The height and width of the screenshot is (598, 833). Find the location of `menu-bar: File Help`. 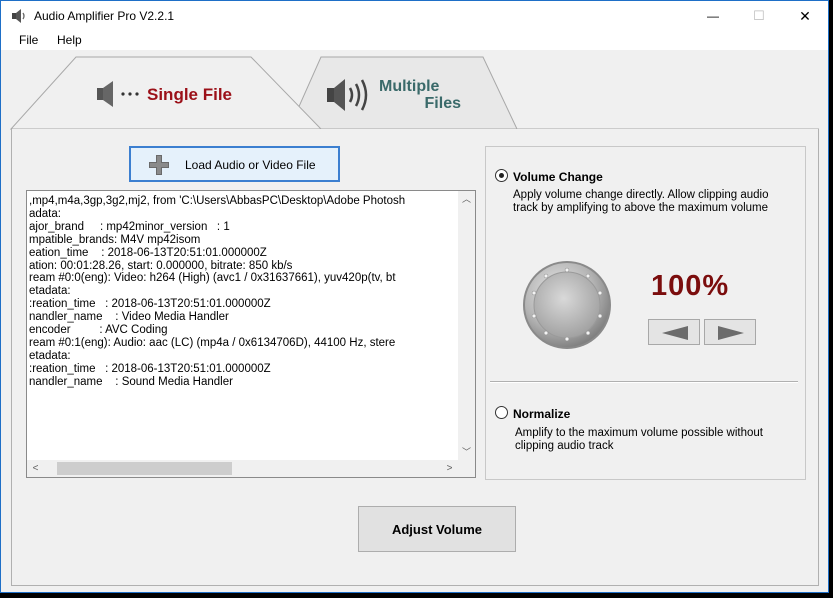

menu-bar: File Help is located at coordinates (414, 40).